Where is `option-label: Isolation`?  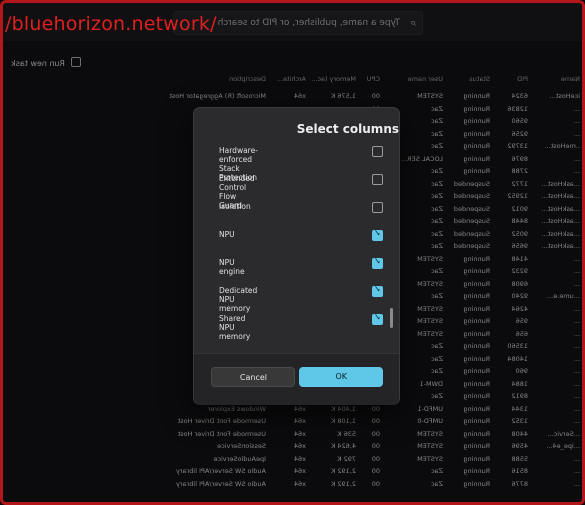
option-label: Isolation is located at coordinates (235, 206).